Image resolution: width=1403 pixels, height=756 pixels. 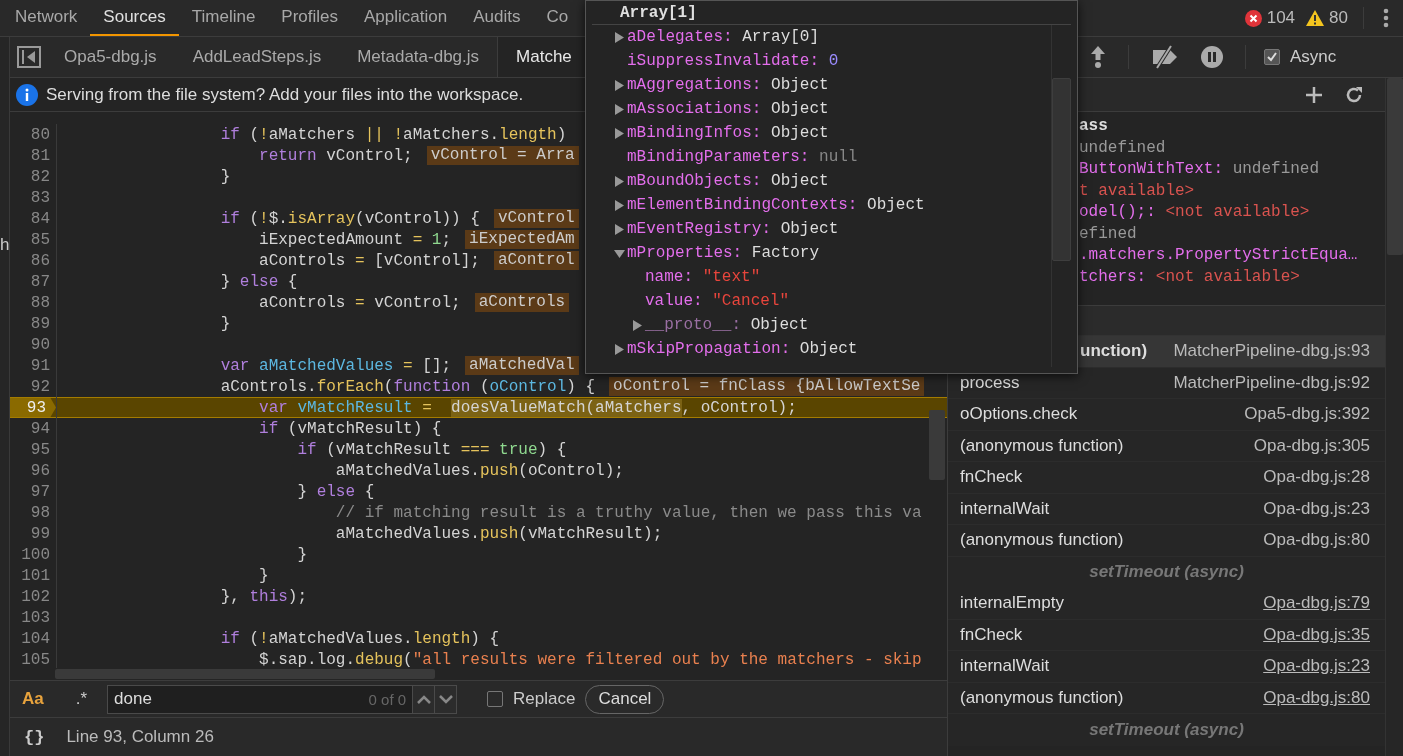 I want to click on cancel-button: Cancel, so click(x=625, y=699).